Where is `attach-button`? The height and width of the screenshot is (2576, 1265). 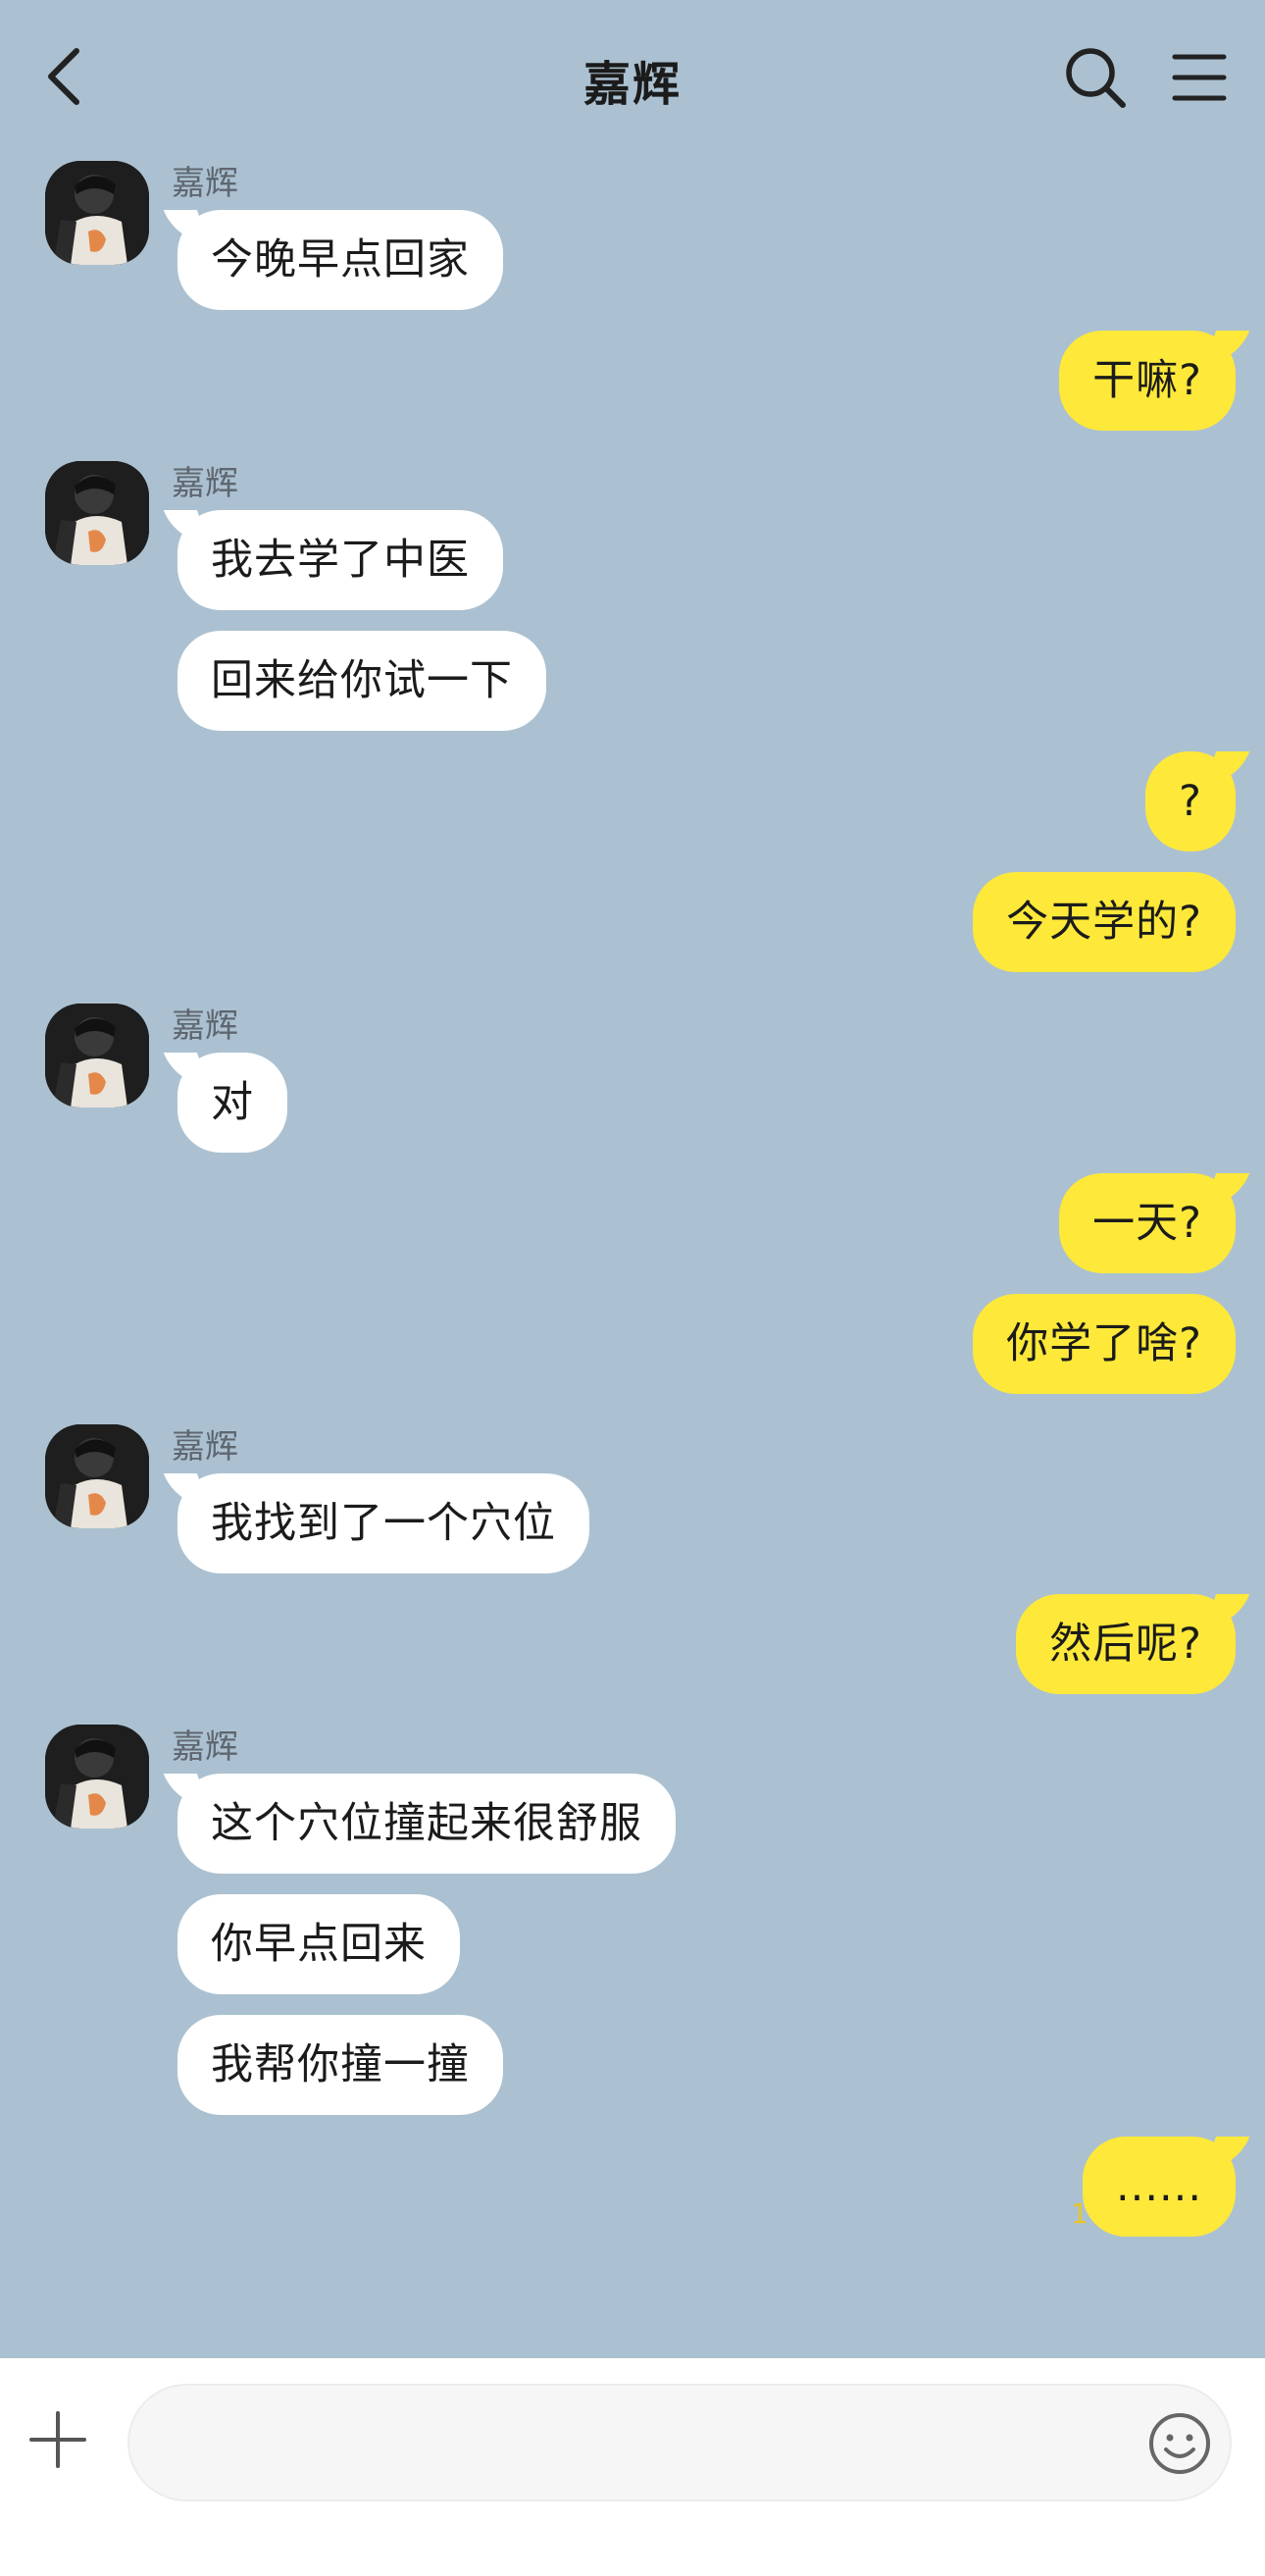 attach-button is located at coordinates (57, 2439).